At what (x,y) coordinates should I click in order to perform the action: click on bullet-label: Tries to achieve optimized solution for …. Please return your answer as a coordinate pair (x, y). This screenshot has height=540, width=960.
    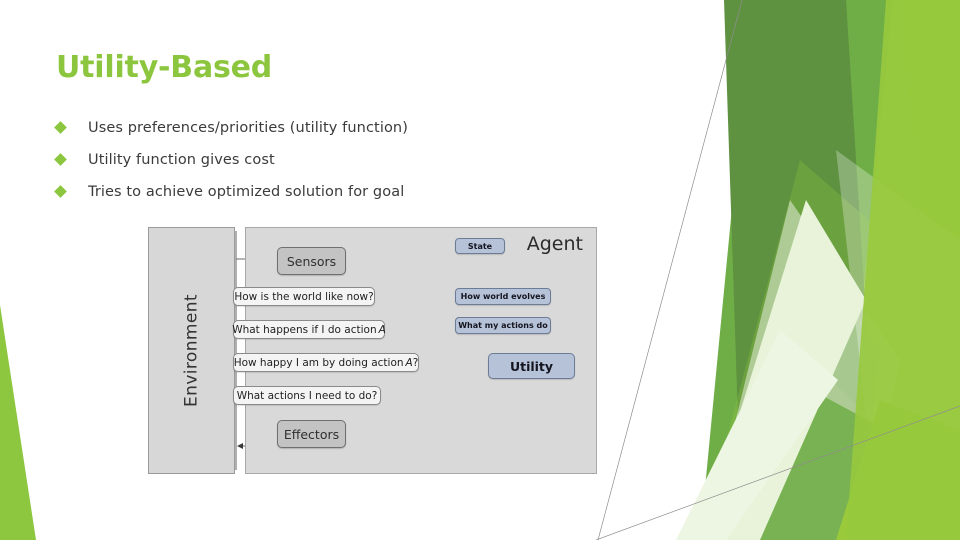
    Looking at the image, I should click on (246, 191).